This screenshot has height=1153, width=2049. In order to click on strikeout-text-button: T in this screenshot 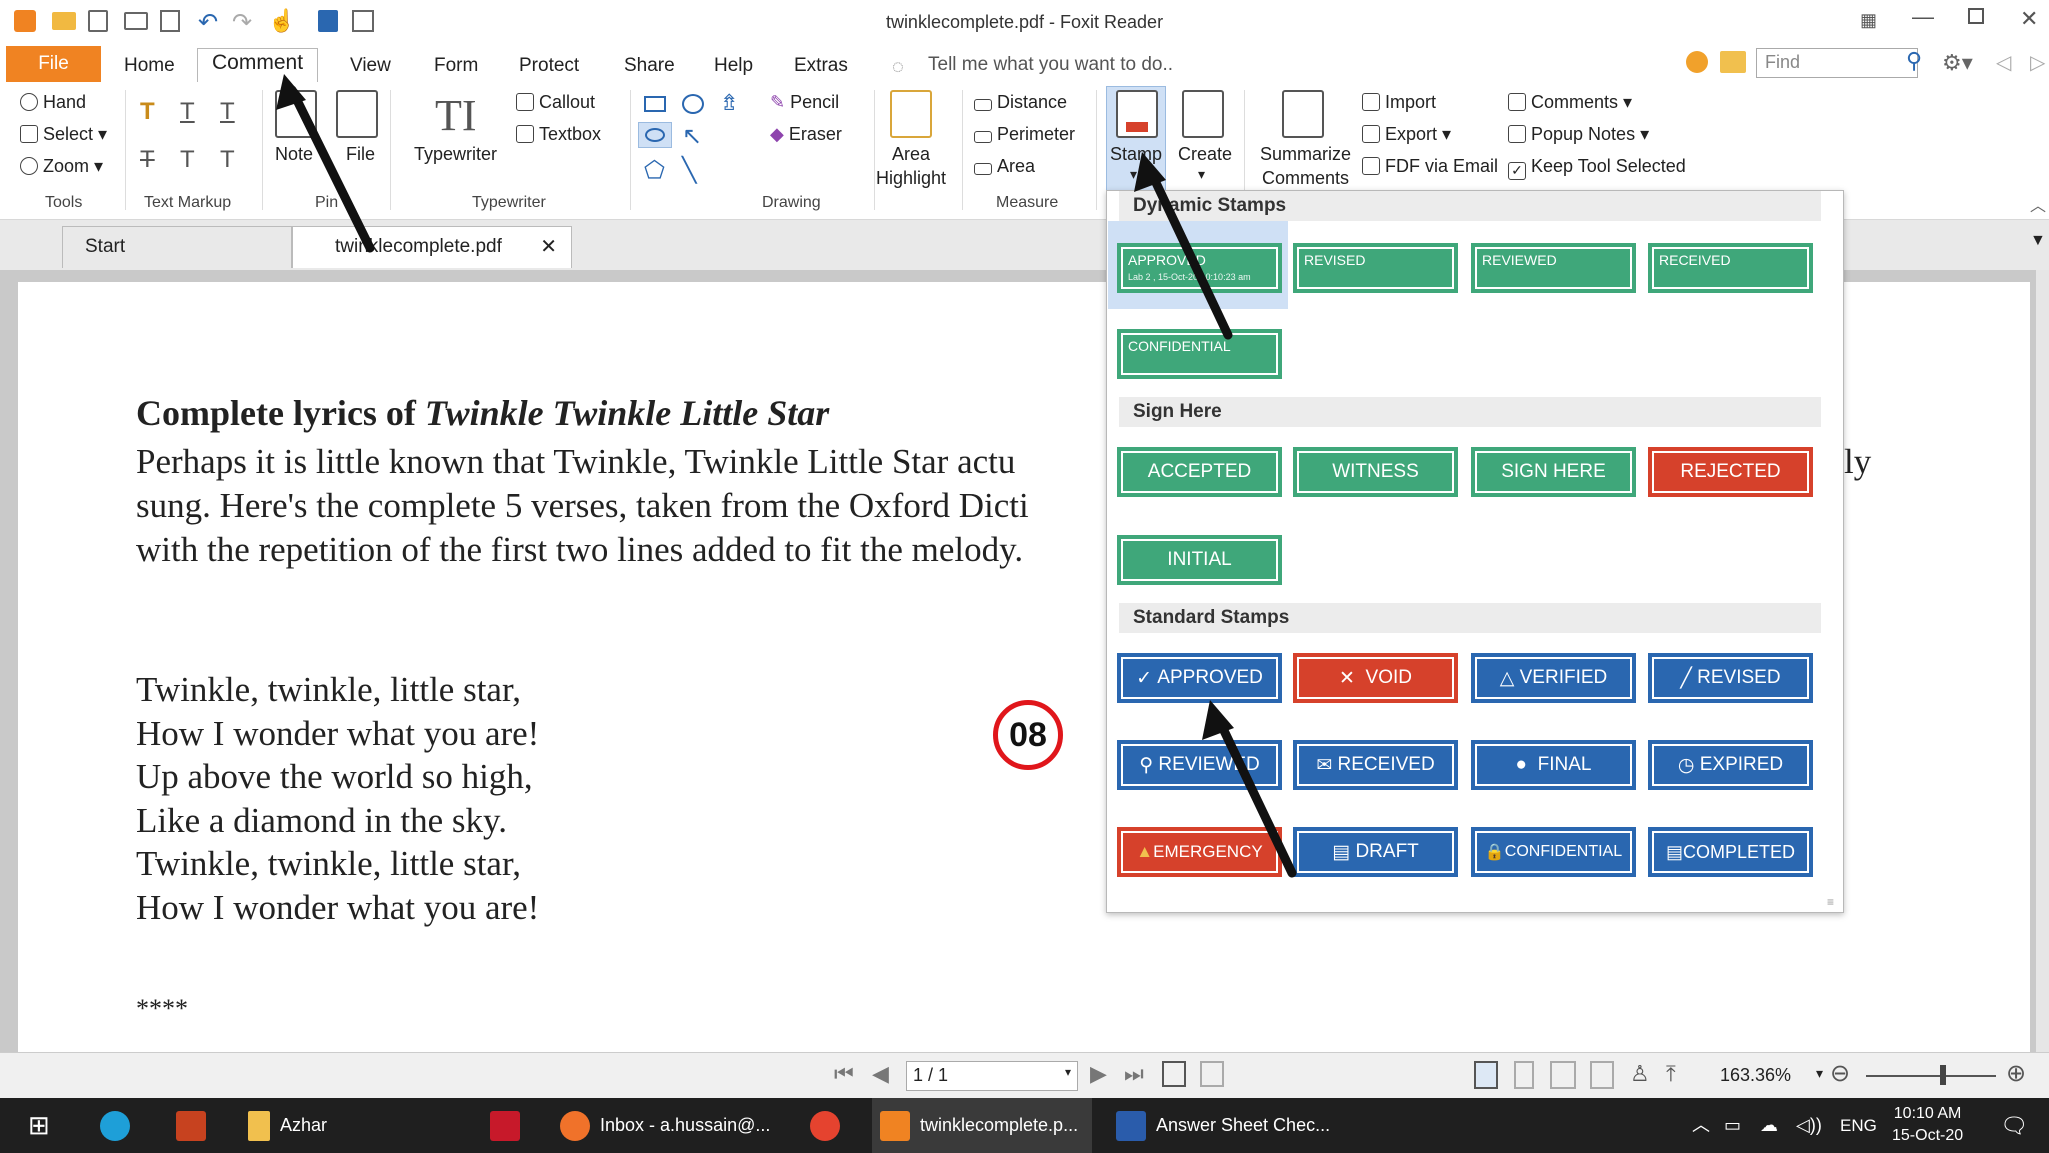, I will do `click(147, 160)`.